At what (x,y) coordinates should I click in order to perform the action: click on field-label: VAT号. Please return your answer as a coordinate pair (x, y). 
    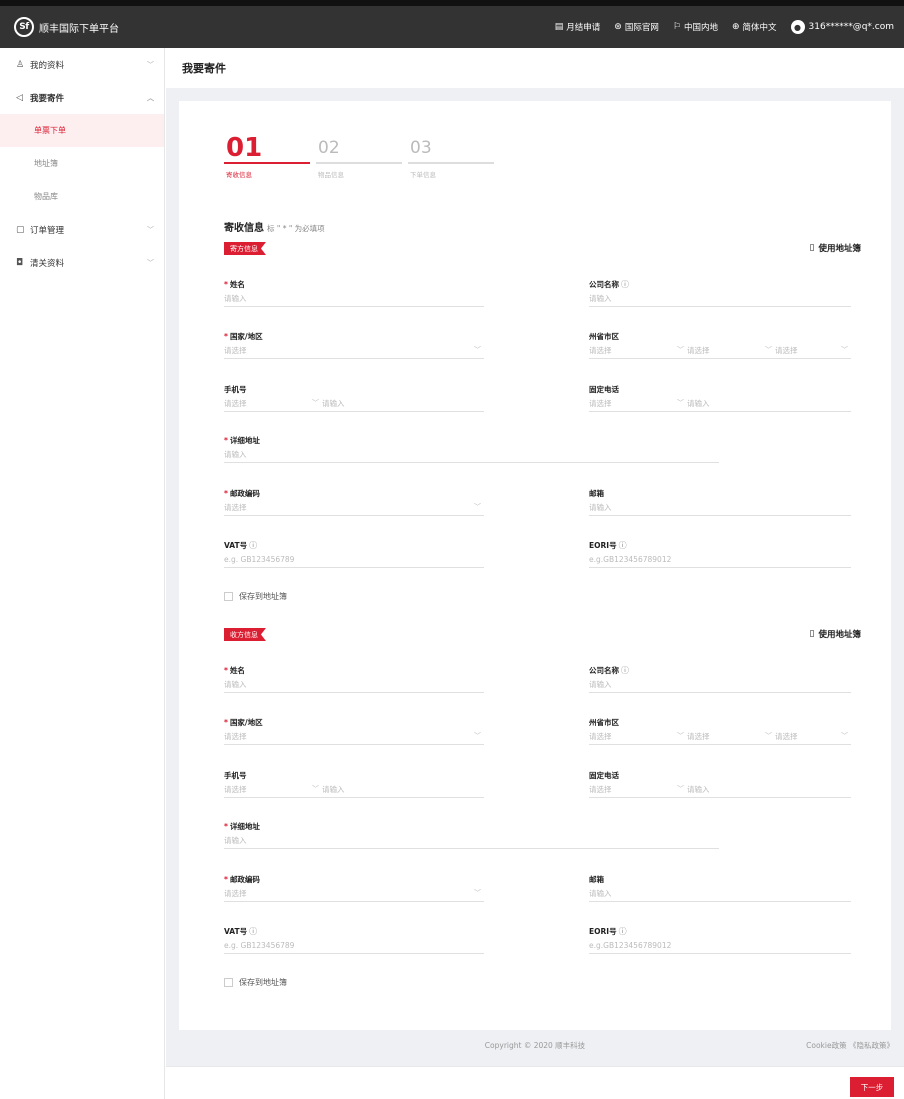
    Looking at the image, I should click on (236, 931).